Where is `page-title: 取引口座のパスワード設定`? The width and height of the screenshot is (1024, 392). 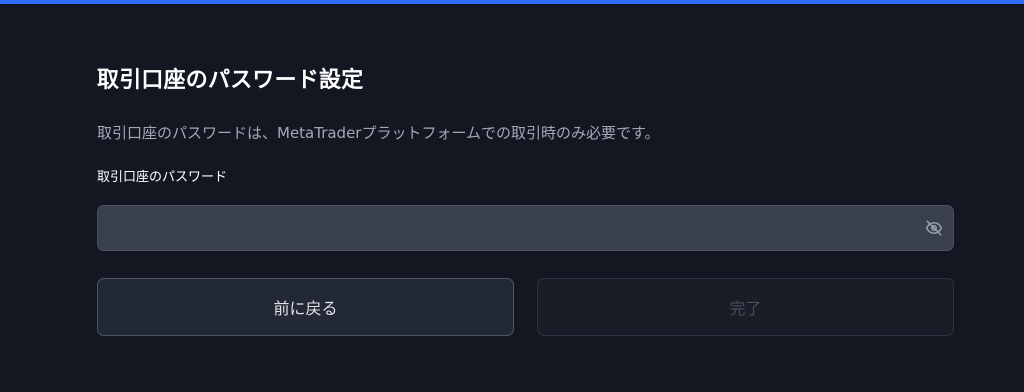 page-title: 取引口座のパスワード設定 is located at coordinates (230, 80).